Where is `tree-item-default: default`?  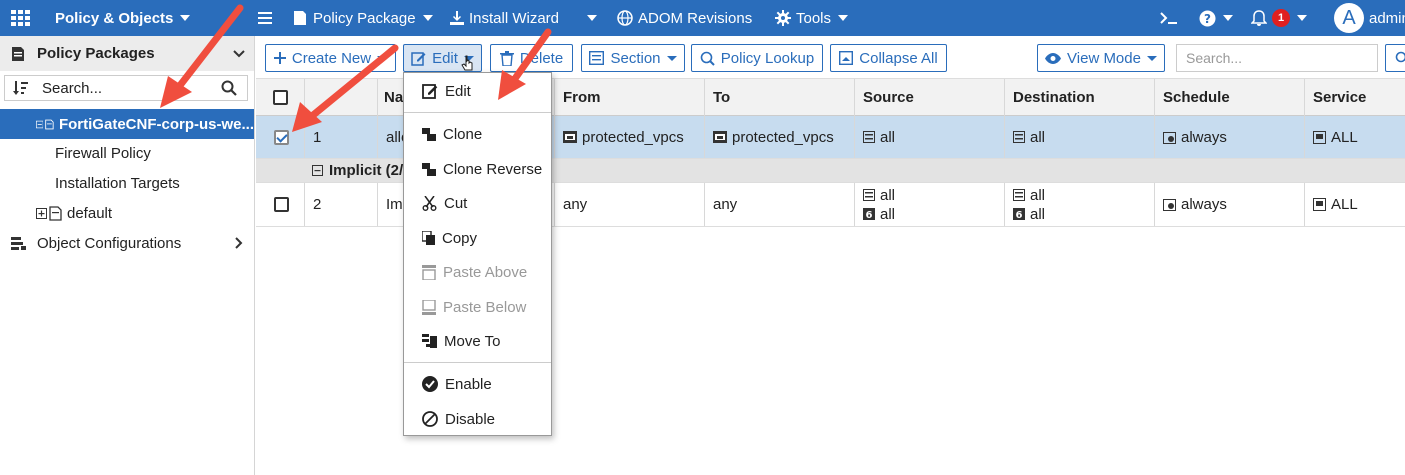
tree-item-default: default is located at coordinates (127, 213).